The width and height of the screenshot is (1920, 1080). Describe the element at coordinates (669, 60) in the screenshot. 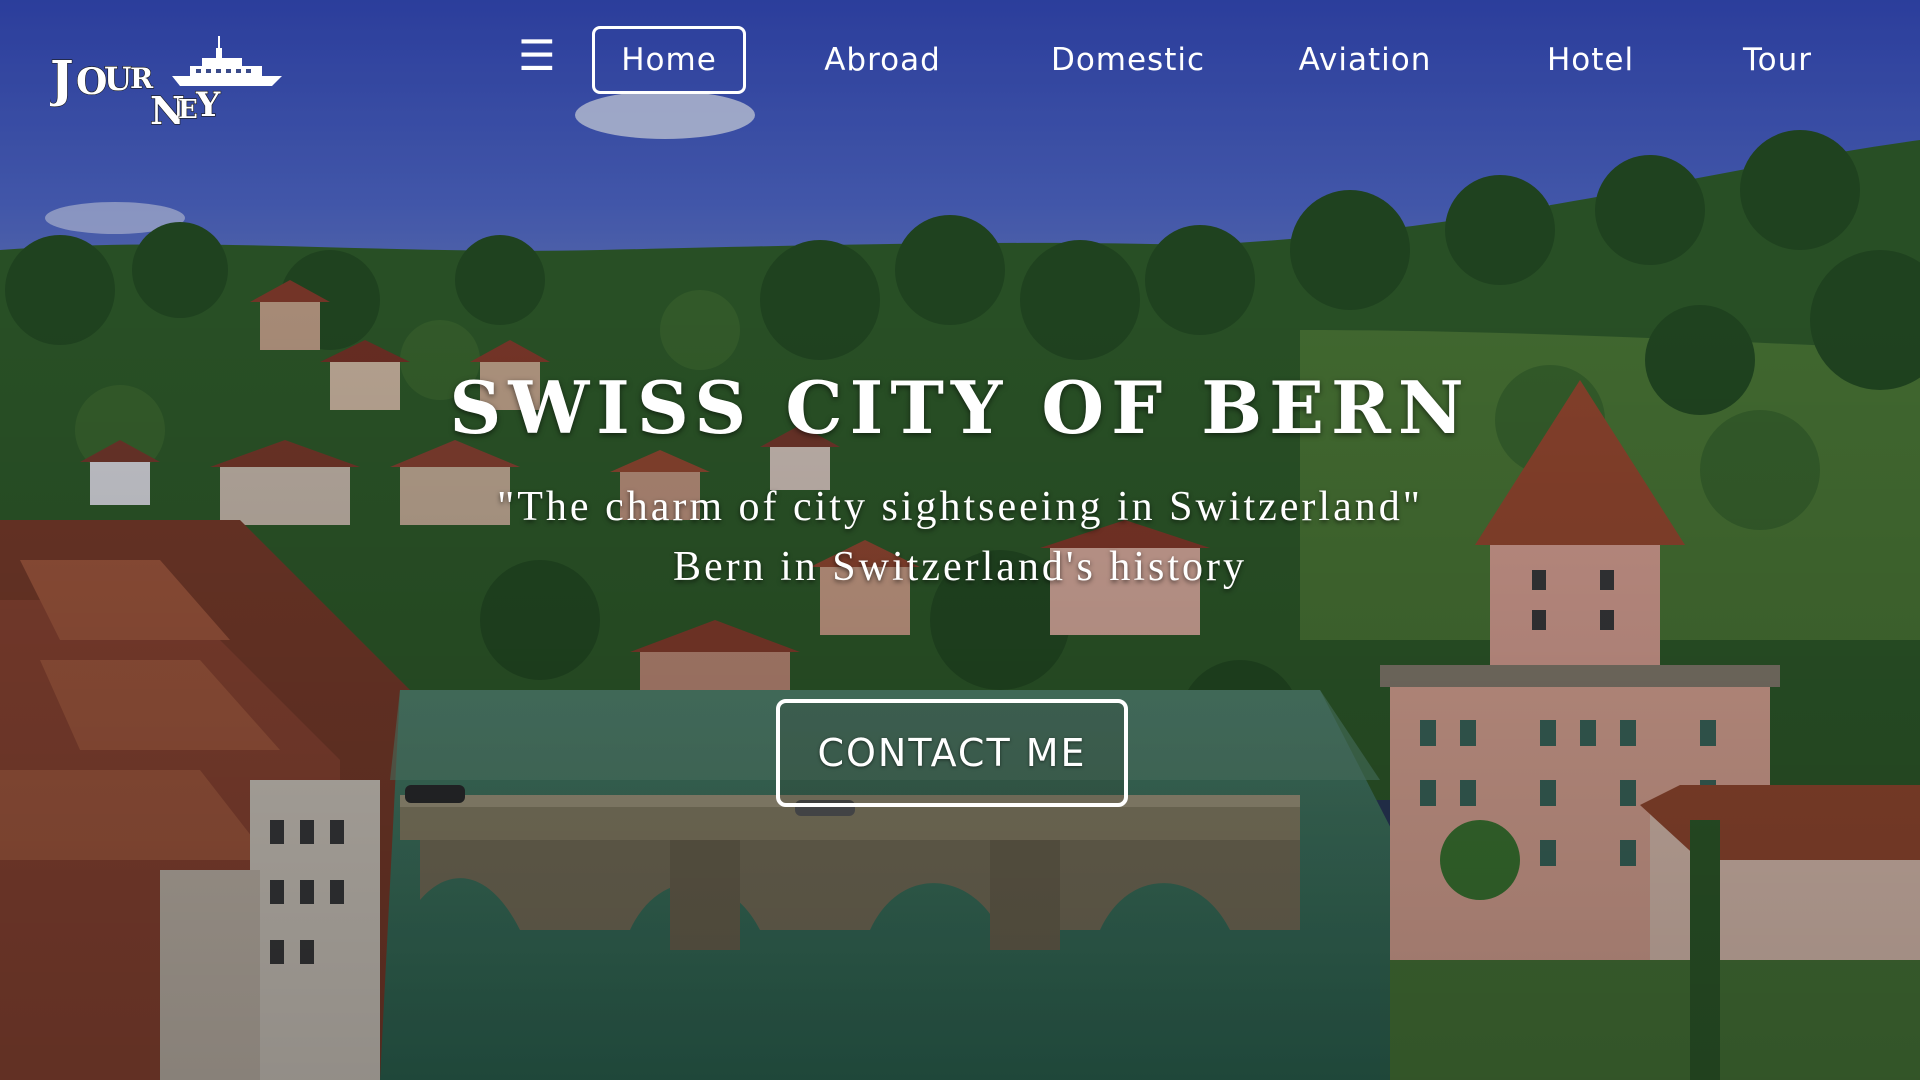

I see `nav-home: Home` at that location.